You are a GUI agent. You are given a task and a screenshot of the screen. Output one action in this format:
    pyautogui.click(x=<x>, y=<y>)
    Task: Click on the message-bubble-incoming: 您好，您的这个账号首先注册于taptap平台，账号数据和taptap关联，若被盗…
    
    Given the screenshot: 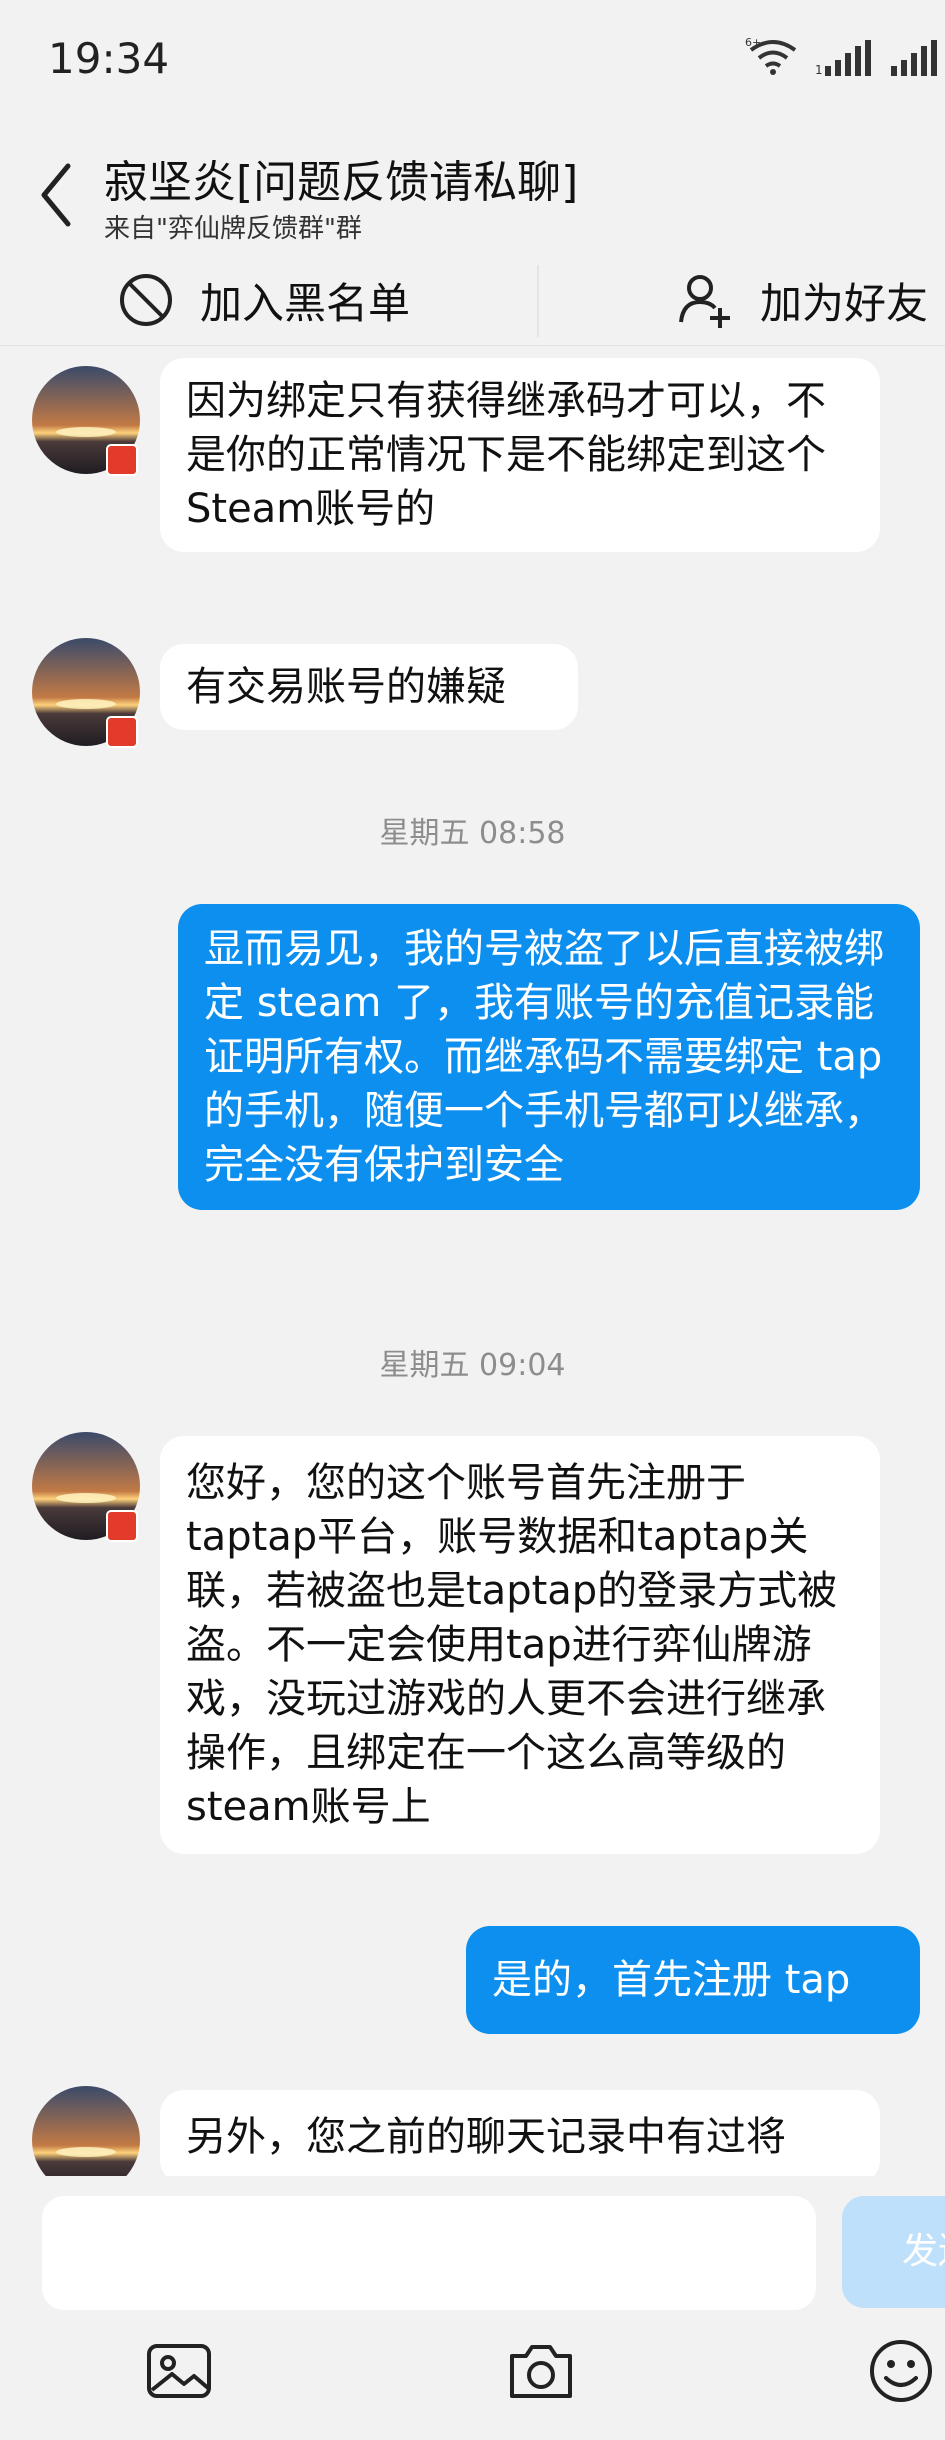 What is the action you would take?
    pyautogui.click(x=520, y=1645)
    